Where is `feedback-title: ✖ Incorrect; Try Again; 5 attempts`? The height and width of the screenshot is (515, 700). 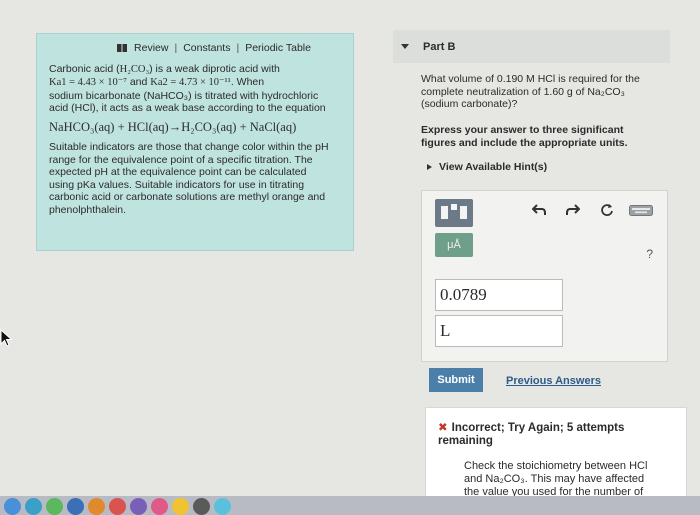 feedback-title: ✖ Incorrect; Try Again; 5 attempts is located at coordinates (557, 428).